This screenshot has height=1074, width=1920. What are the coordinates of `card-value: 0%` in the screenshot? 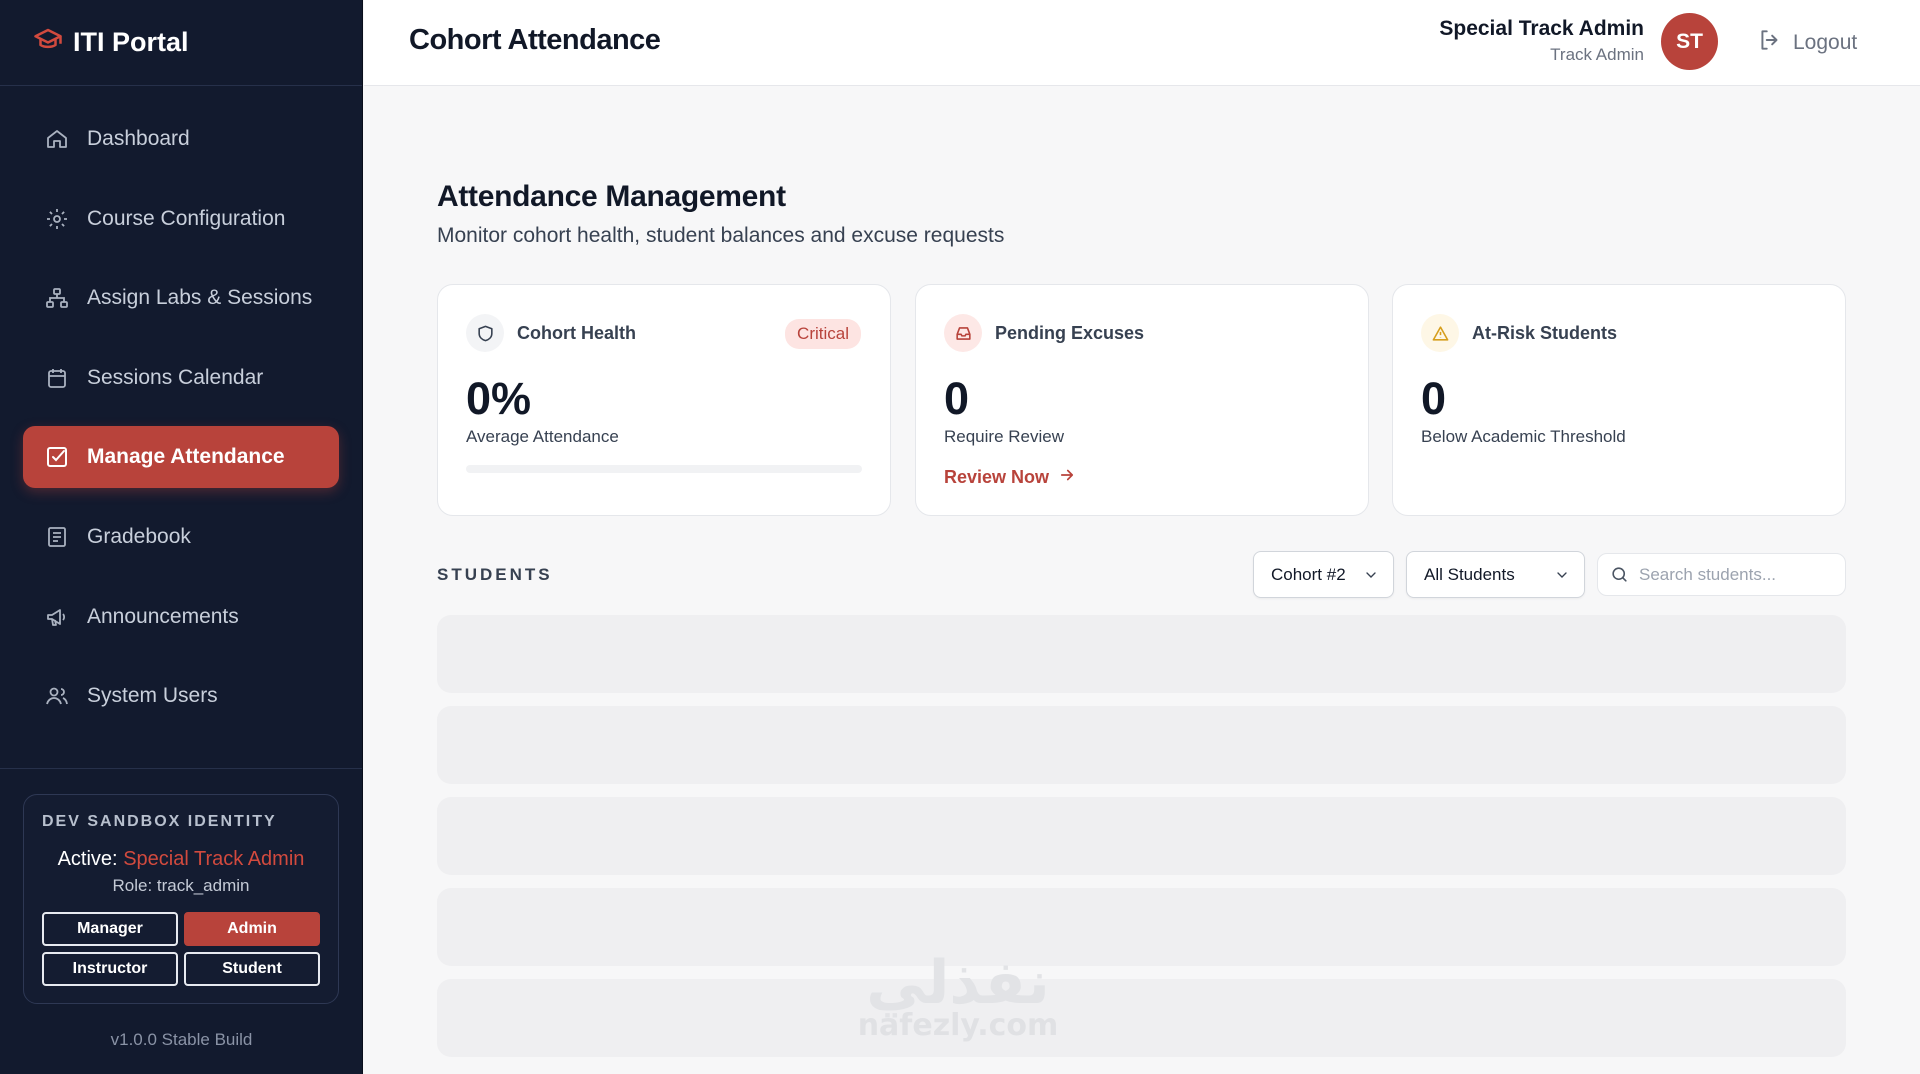 It's located at (499, 398).